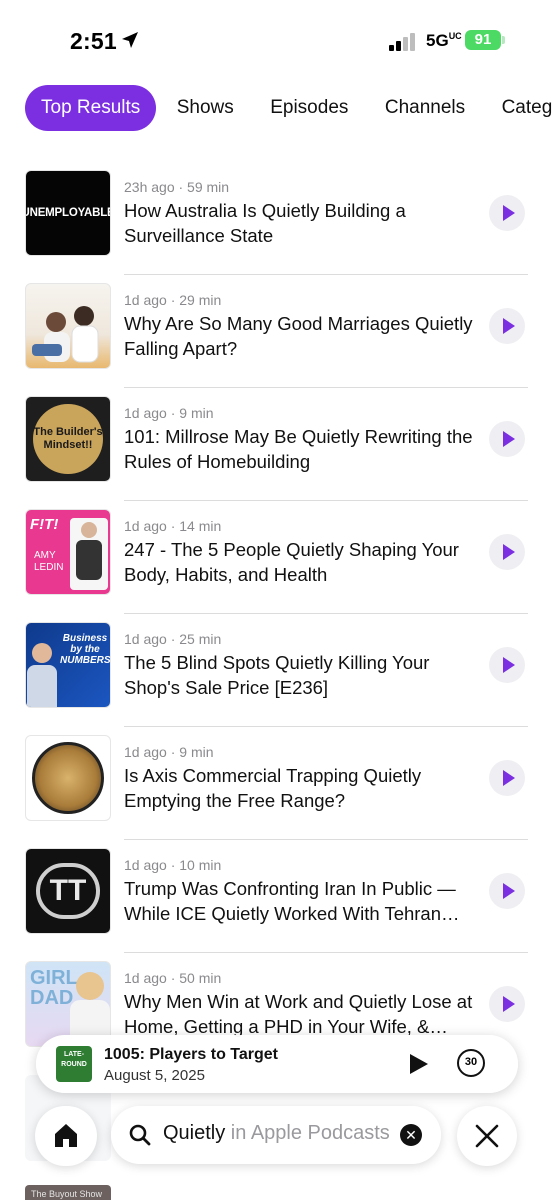 The height and width of the screenshot is (1200, 553). What do you see at coordinates (173, 300) in the screenshot?
I see `episode-meta: 1d ago · 29 min` at bounding box center [173, 300].